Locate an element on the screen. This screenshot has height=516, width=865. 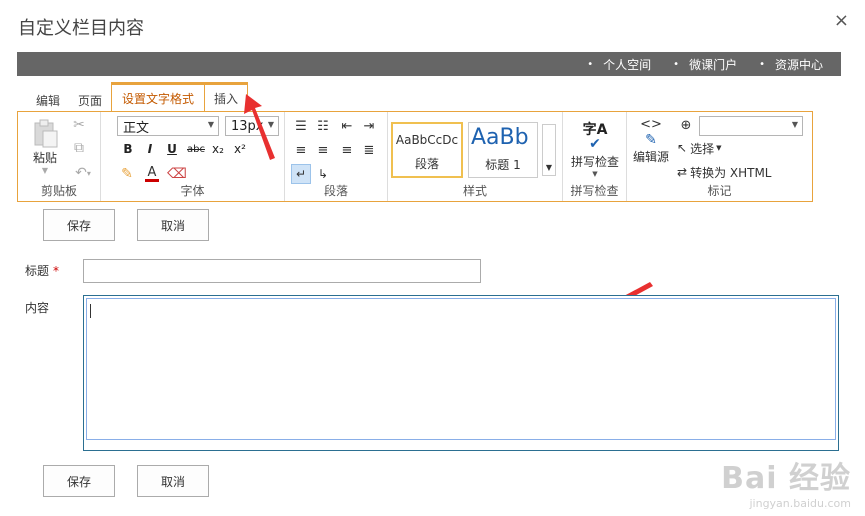
tab-page: 页面 is located at coordinates (90, 100).